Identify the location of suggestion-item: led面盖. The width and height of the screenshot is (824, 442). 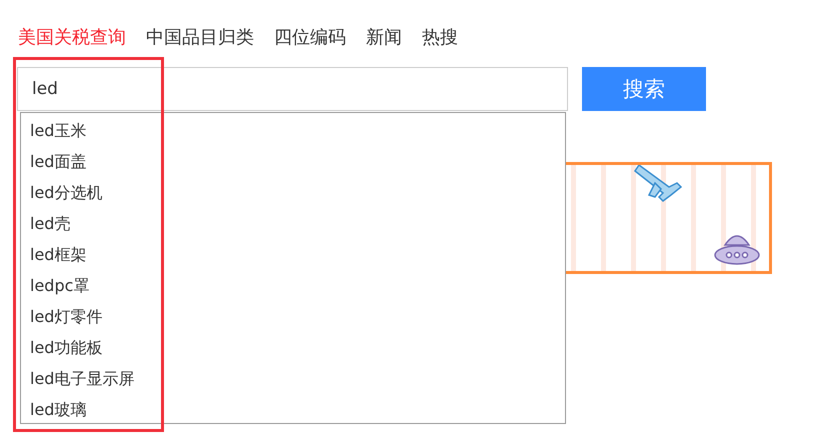
(53, 161).